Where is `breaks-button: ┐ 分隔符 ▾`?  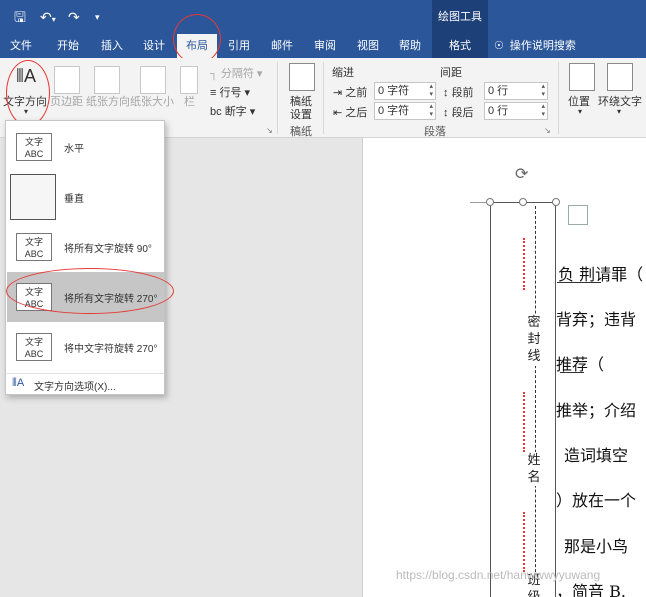
breaks-button: ┐ 分隔符 ▾ is located at coordinates (236, 73).